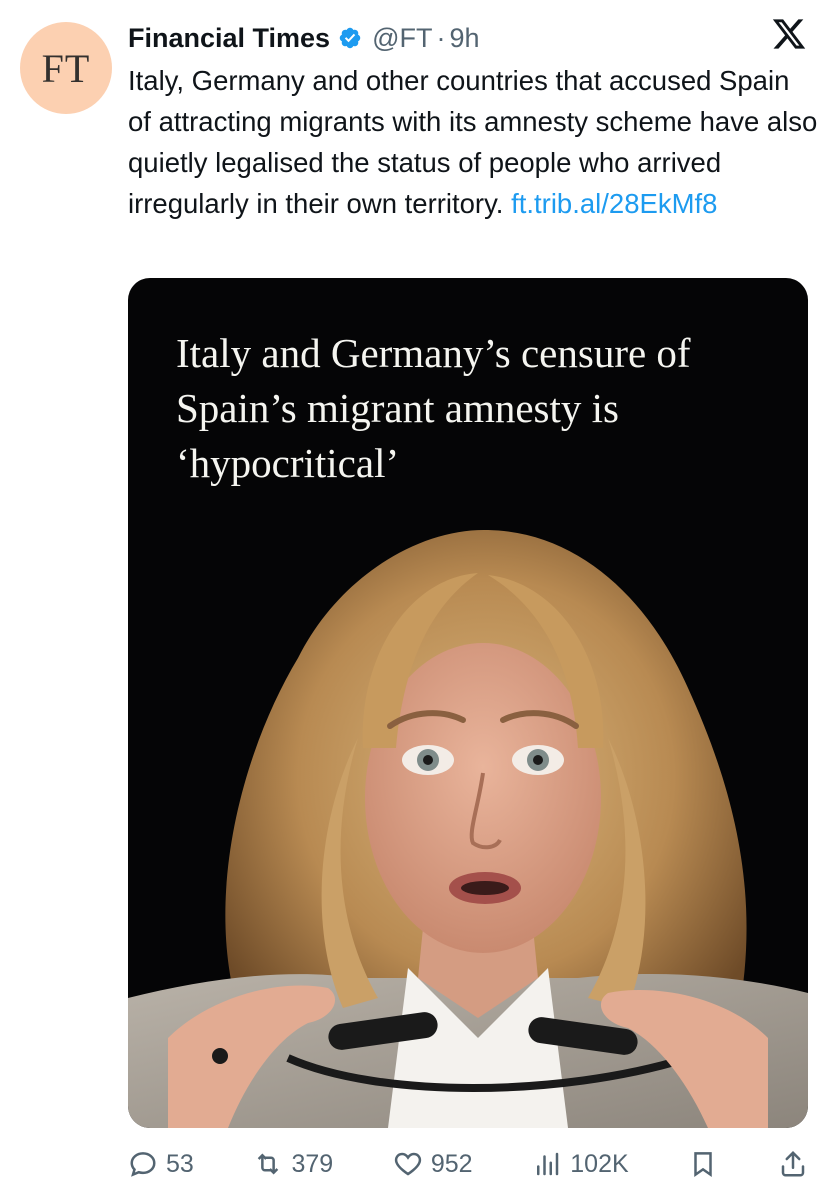 This screenshot has height=1199, width=829. Describe the element at coordinates (350, 38) in the screenshot. I see `verified-badge-icon` at that location.